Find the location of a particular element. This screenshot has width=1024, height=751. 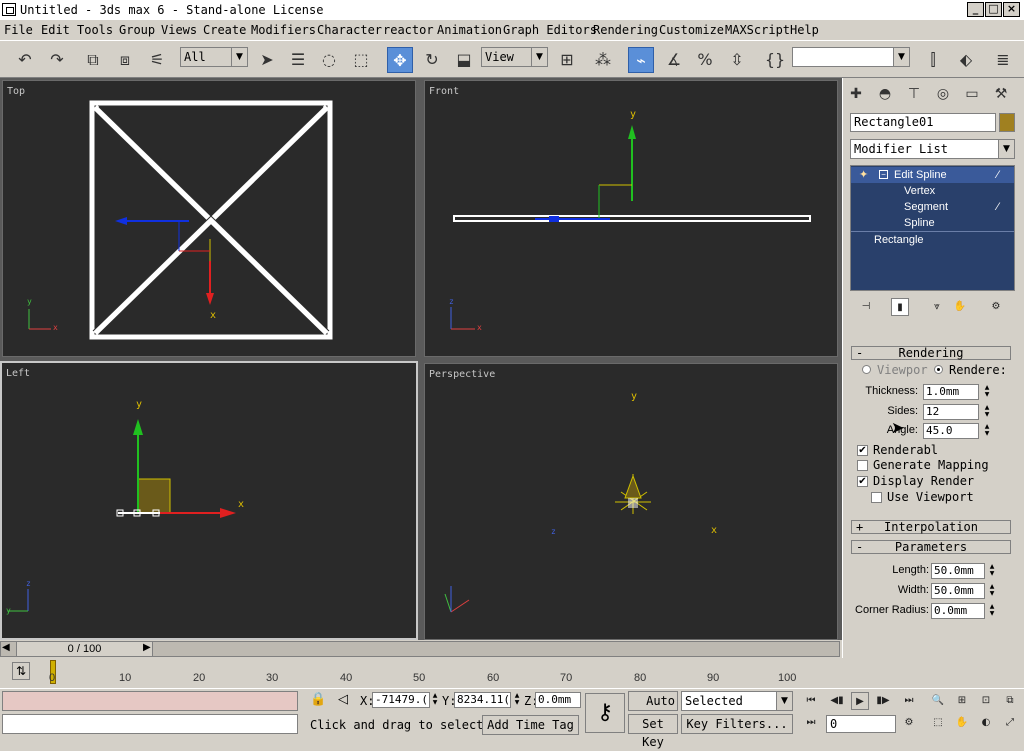

zoom-icon: 🔍 is located at coordinates (938, 701).